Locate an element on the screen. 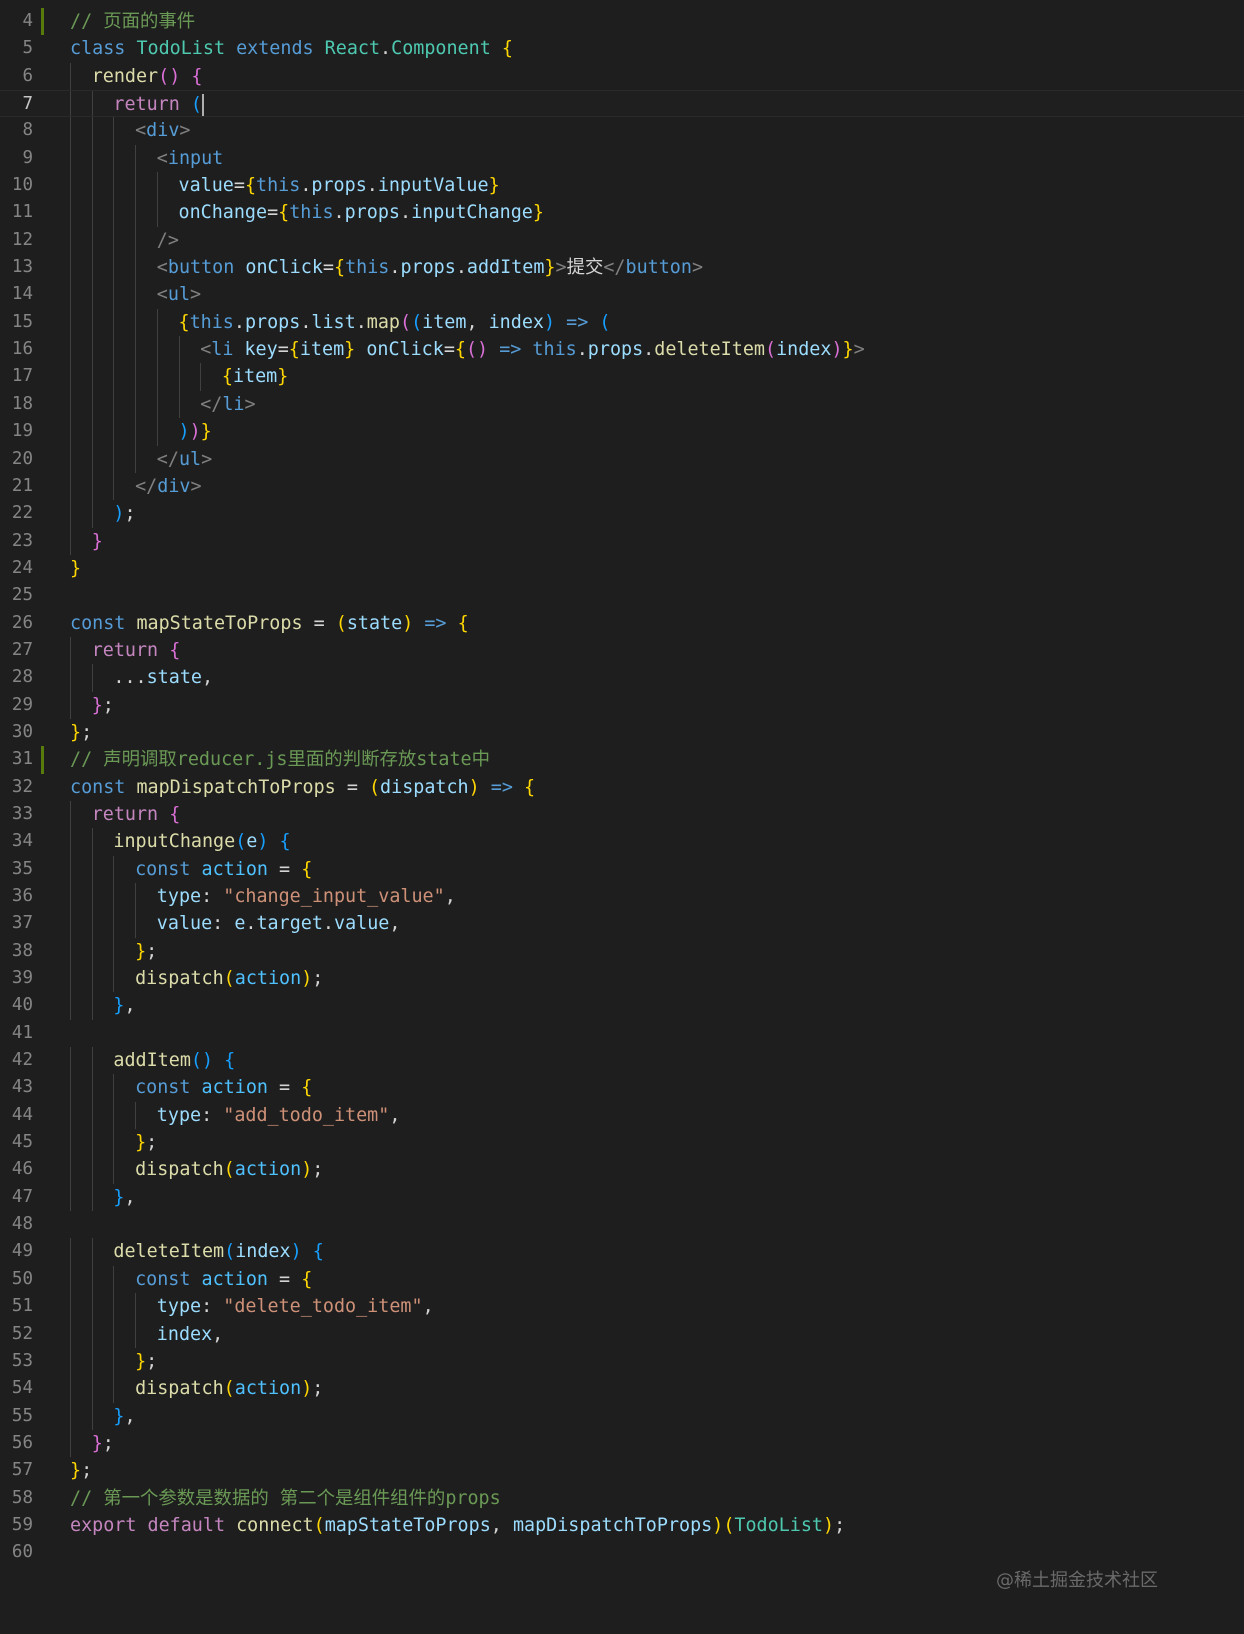 Image resolution: width=1244 pixels, height=1634 pixels. code-line: 6 render() { is located at coordinates (622, 76).